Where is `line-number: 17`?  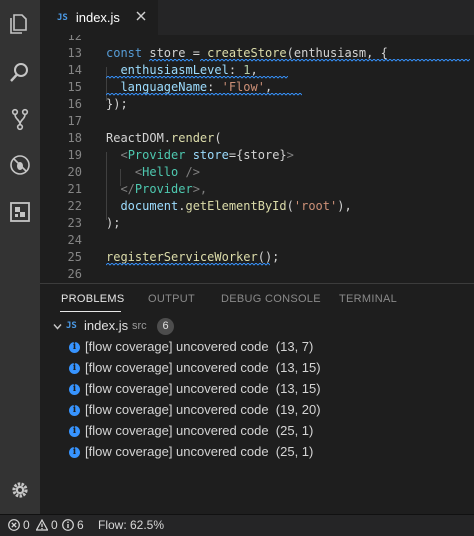
line-number: 17 is located at coordinates (74, 121).